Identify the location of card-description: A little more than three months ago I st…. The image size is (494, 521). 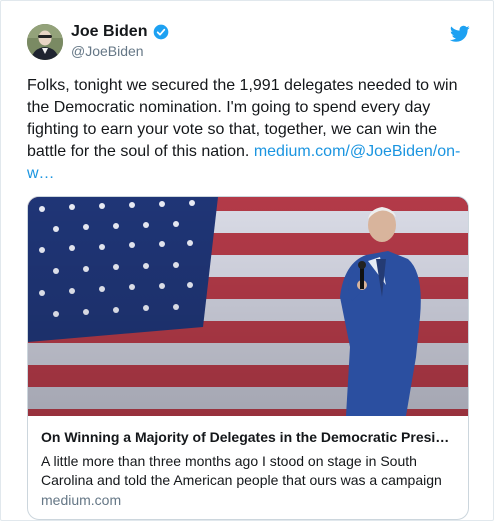
(241, 470).